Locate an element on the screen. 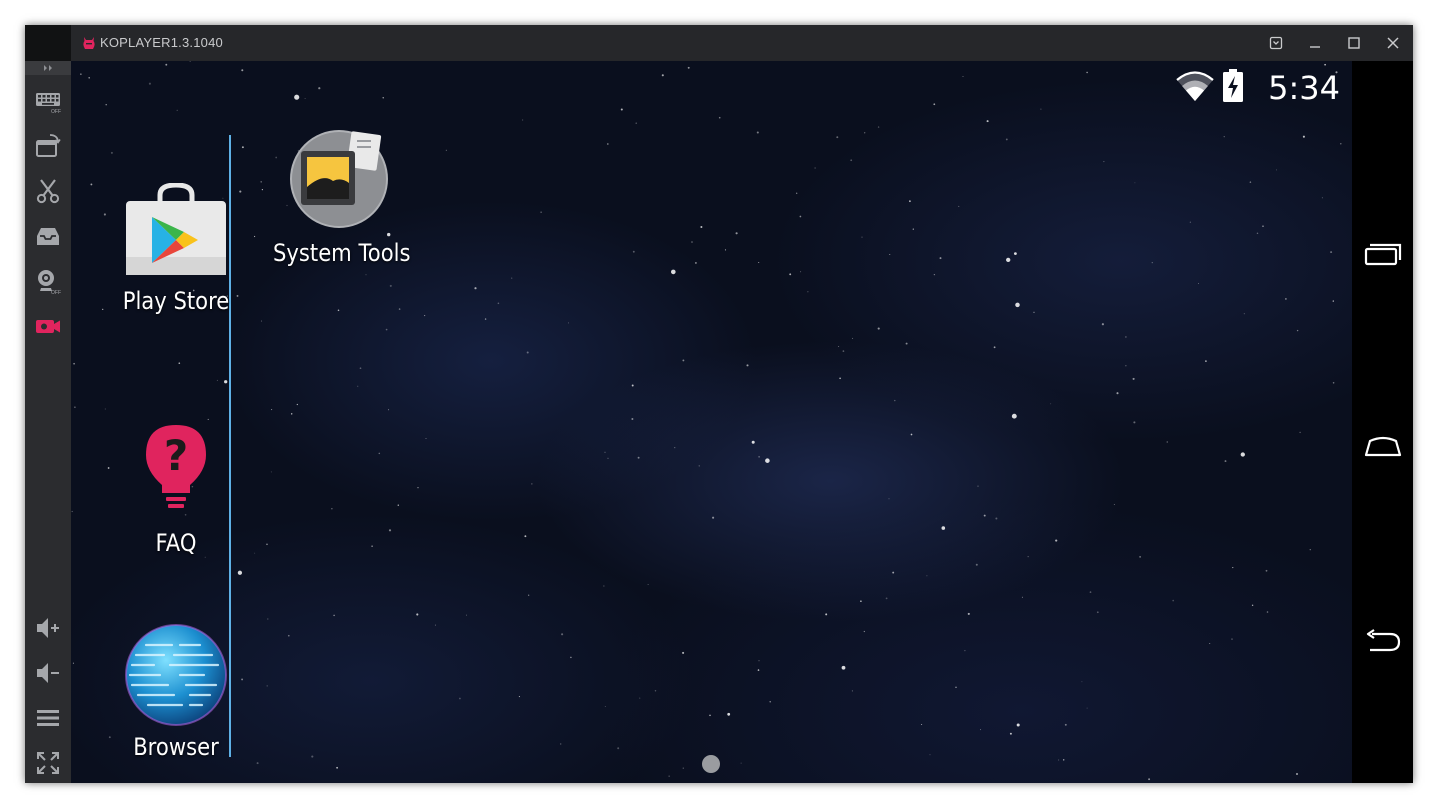  menu-icon is located at coordinates (48, 718).